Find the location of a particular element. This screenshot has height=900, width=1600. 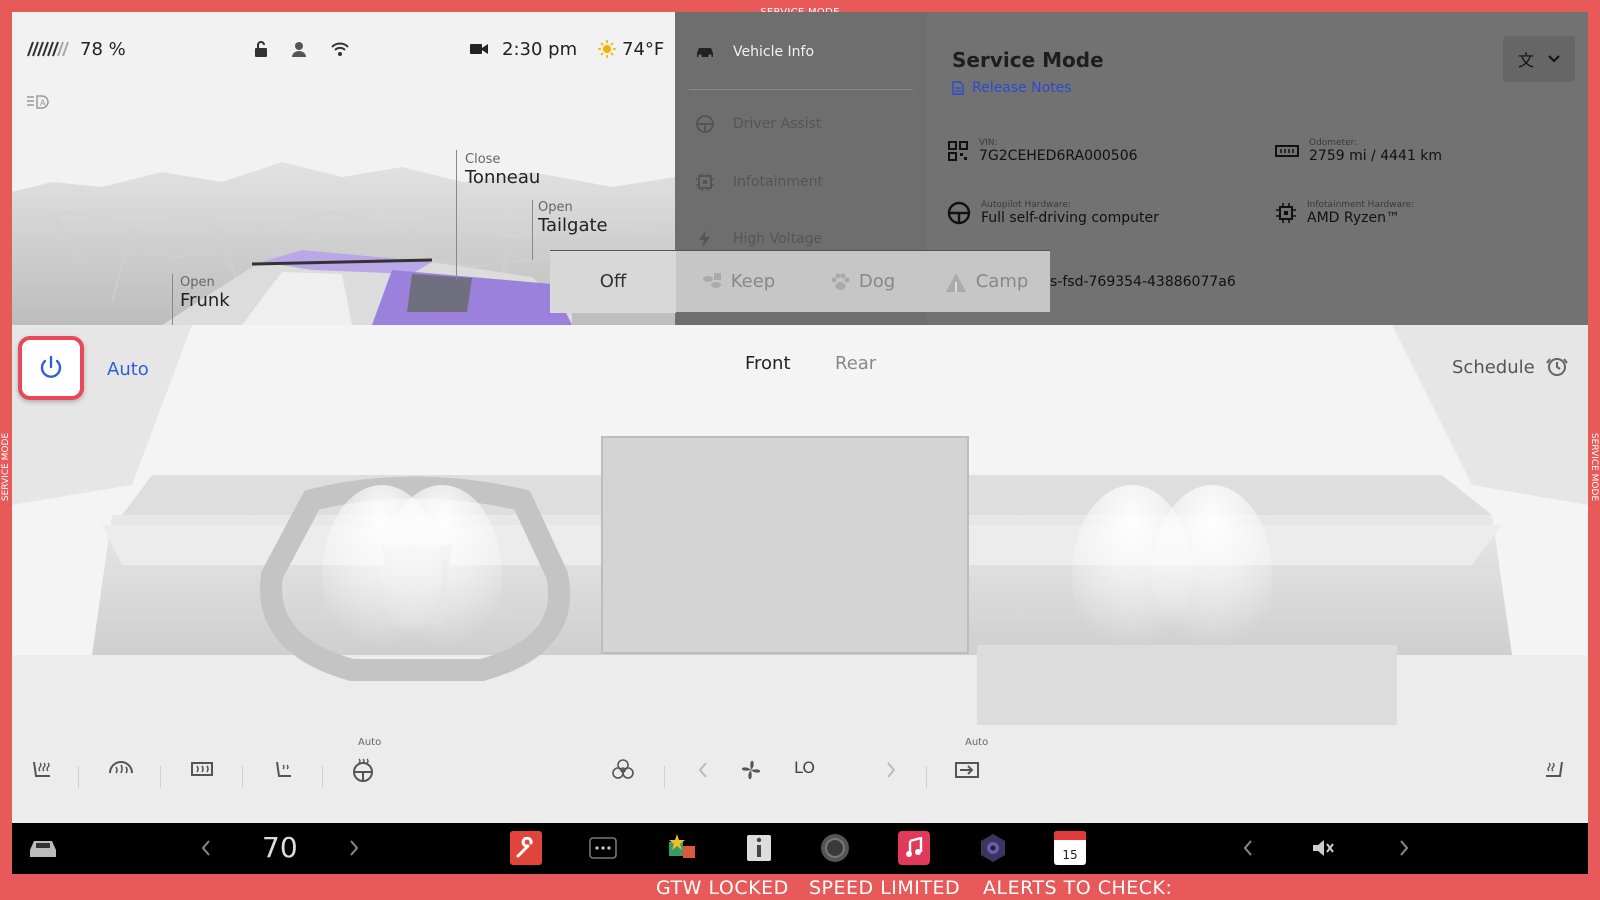

mode-off-label: Off is located at coordinates (613, 281).